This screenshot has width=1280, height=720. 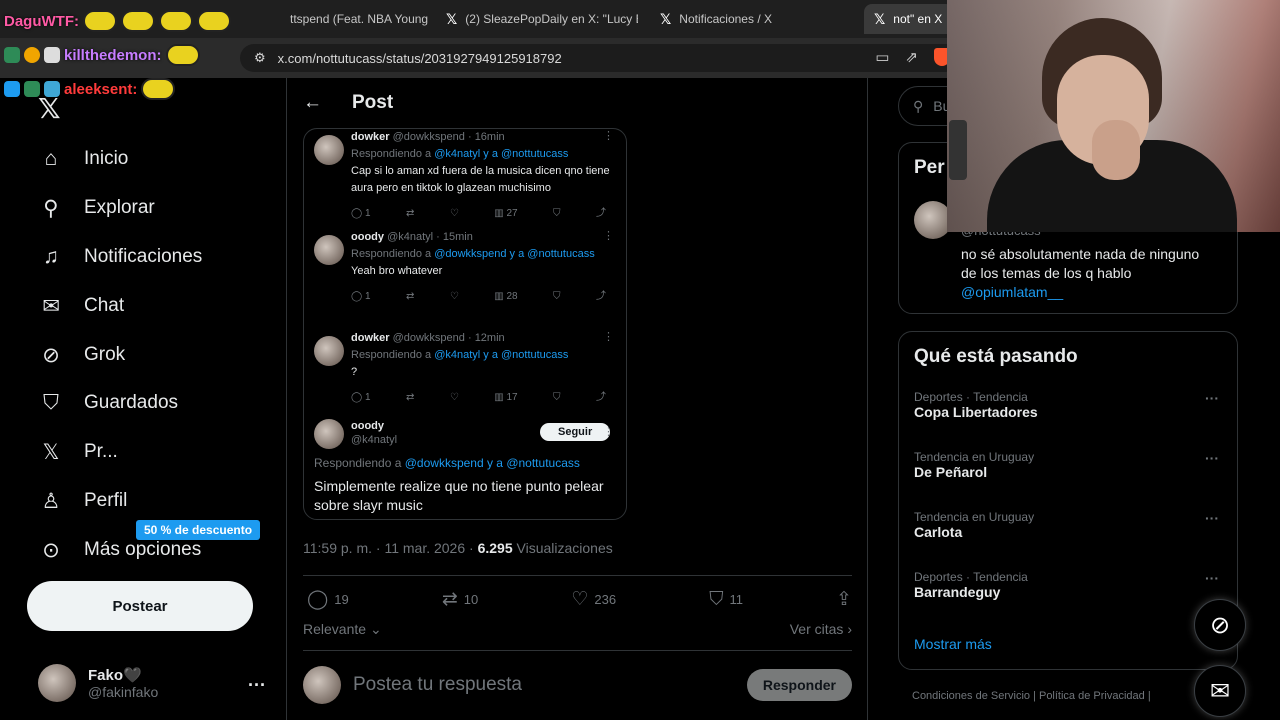 I want to click on browser-tab-1: ttspend (Feat. NBA Young, so click(x=360, y=19).